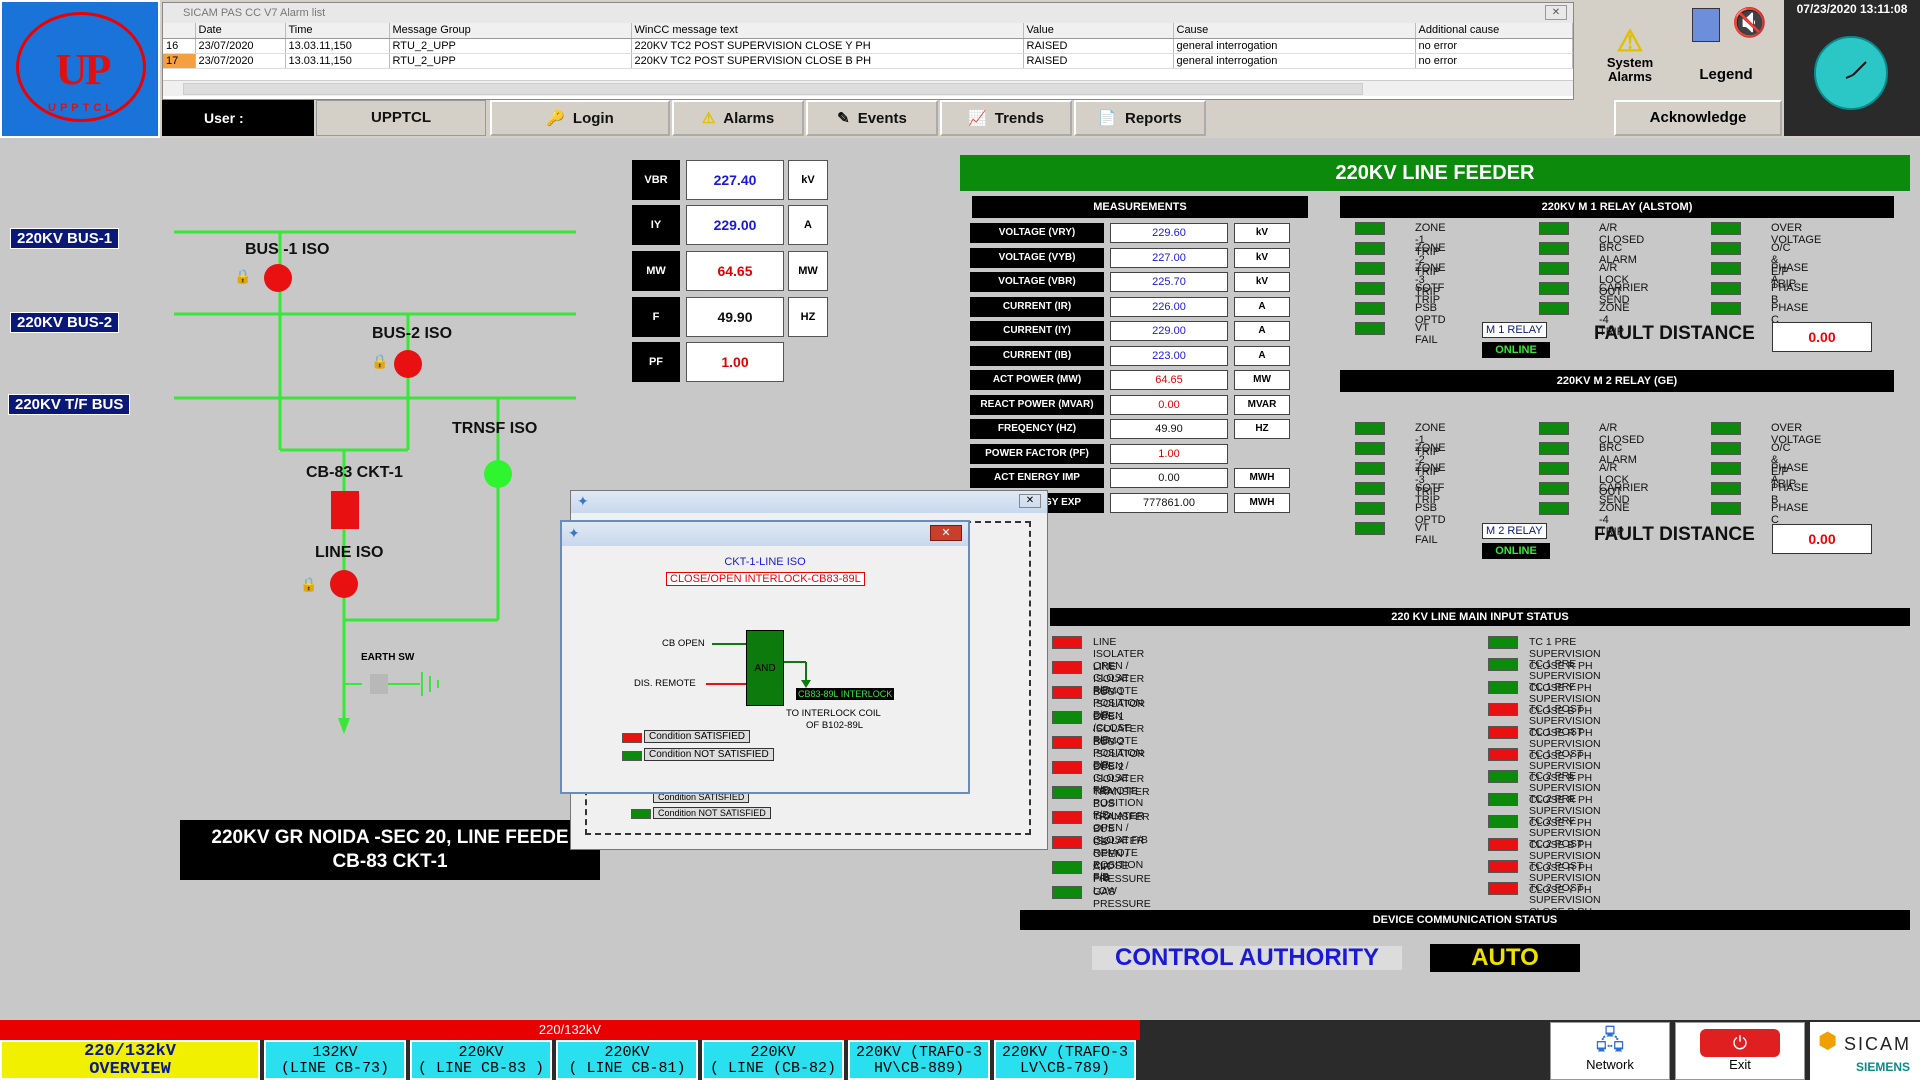 The width and height of the screenshot is (1920, 1080). Describe the element at coordinates (69, 404) in the screenshot. I see `tf-bus-label: 220KV T/F BUS` at that location.